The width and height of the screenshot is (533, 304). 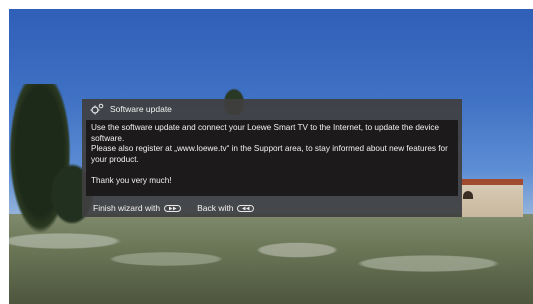 I want to click on back-hint: Back with, so click(x=226, y=208).